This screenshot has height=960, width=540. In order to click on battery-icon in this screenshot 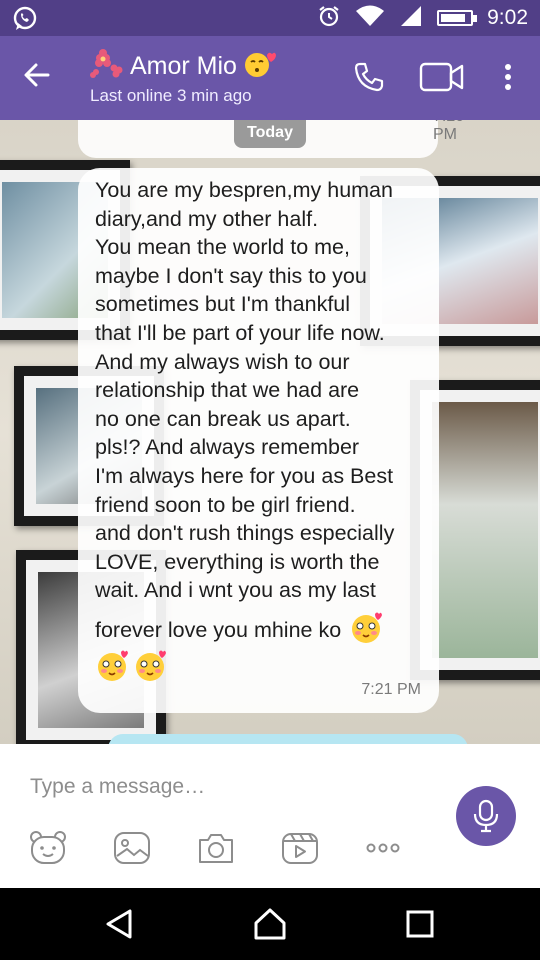, I will do `click(457, 18)`.